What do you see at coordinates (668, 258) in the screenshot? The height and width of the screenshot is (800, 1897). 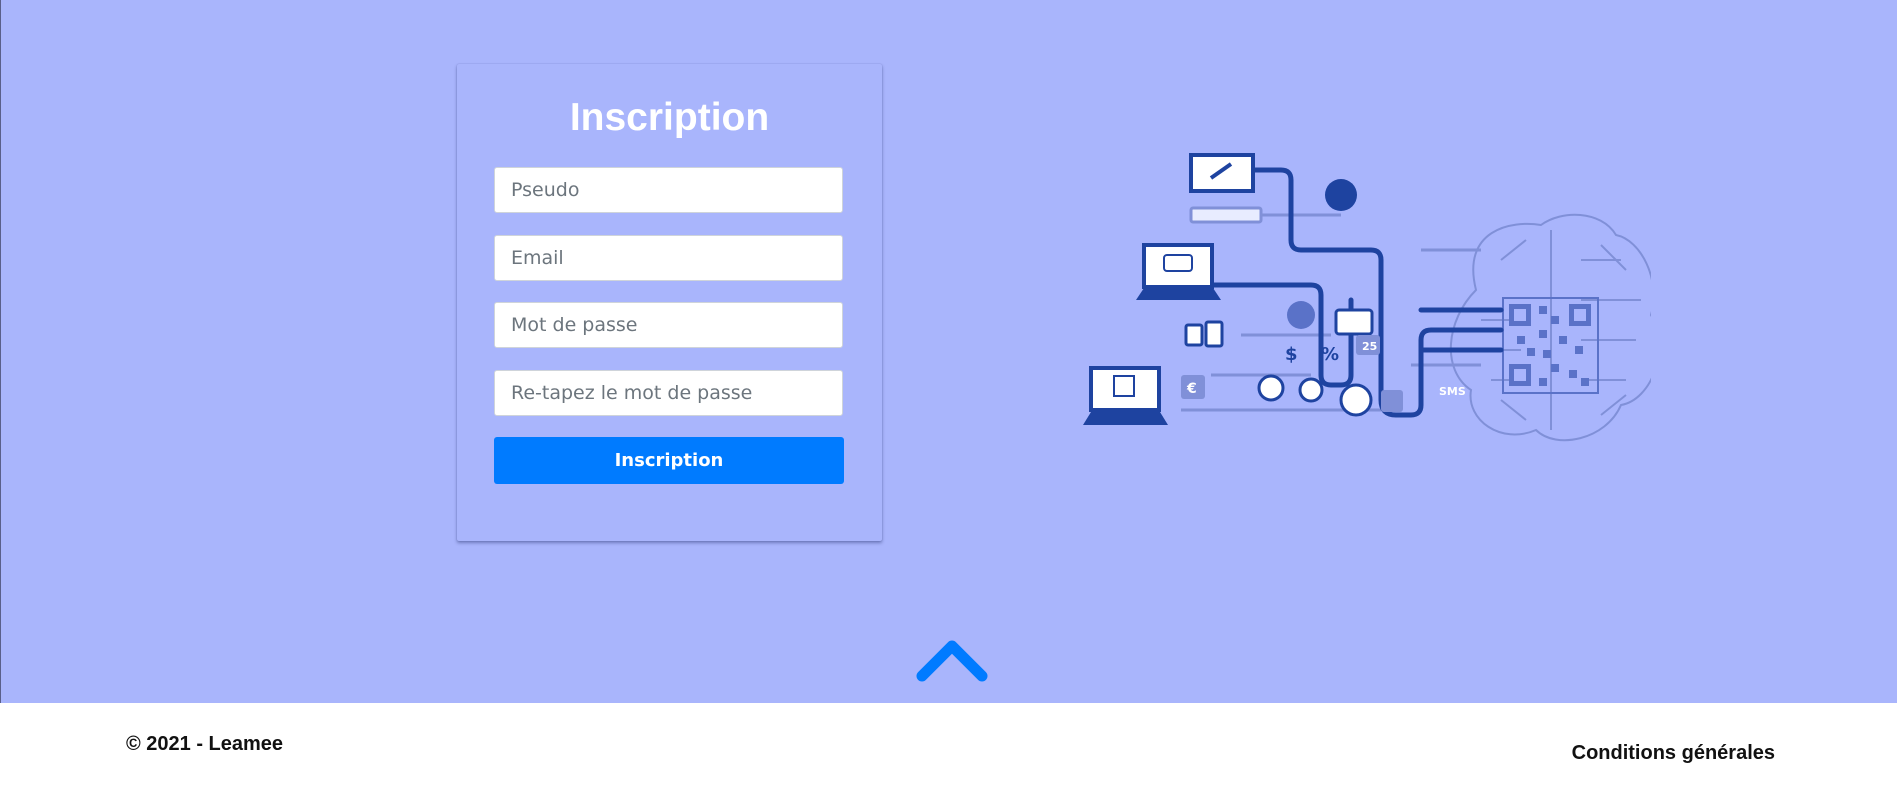 I see `email-input` at bounding box center [668, 258].